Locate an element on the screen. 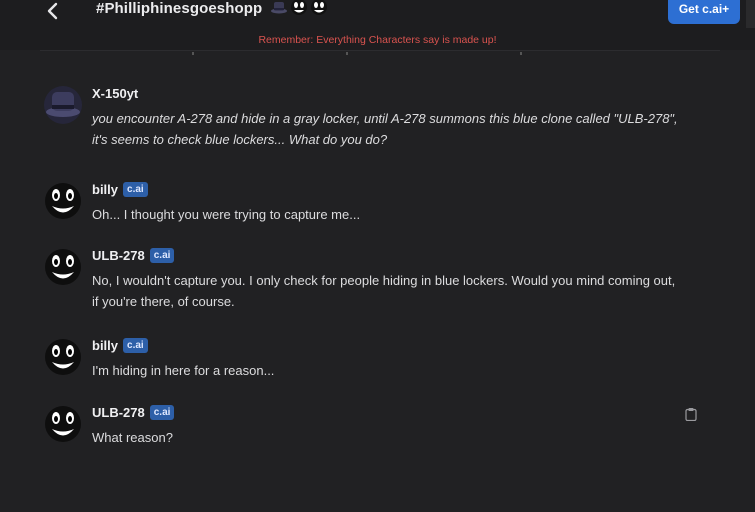  back-button is located at coordinates (53, 11).